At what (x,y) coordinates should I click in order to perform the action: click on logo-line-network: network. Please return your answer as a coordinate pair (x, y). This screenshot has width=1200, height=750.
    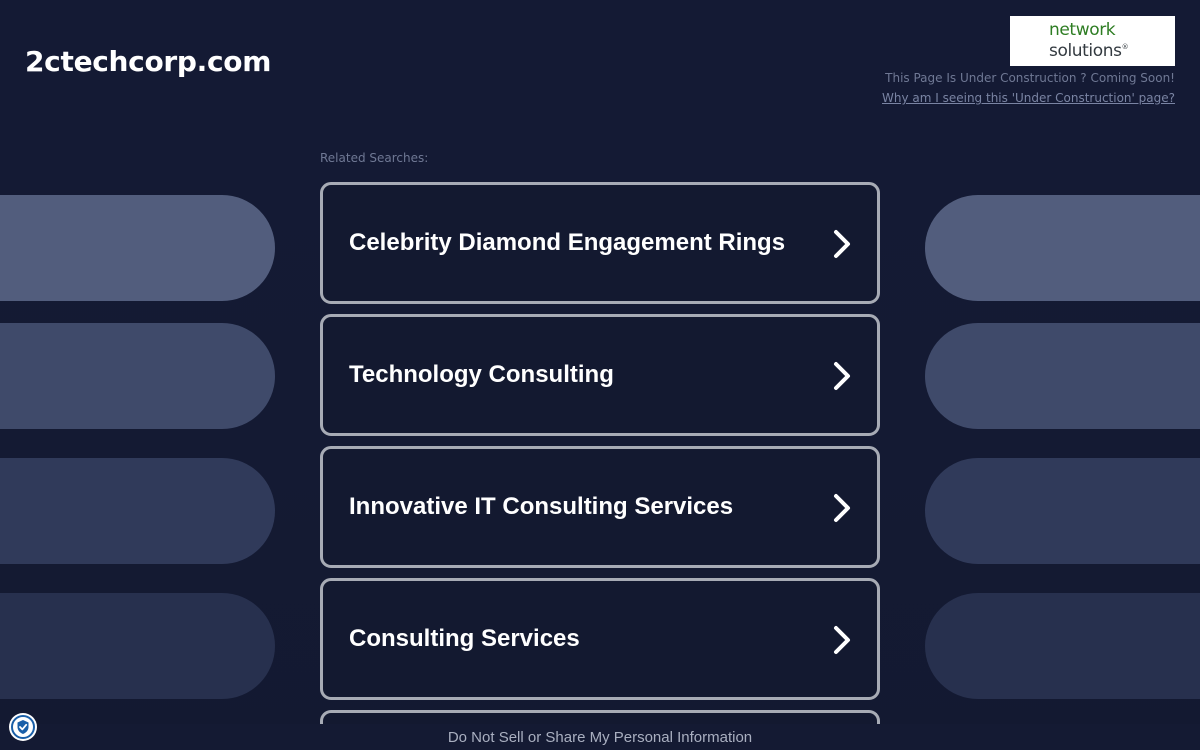
    Looking at the image, I should click on (1082, 30).